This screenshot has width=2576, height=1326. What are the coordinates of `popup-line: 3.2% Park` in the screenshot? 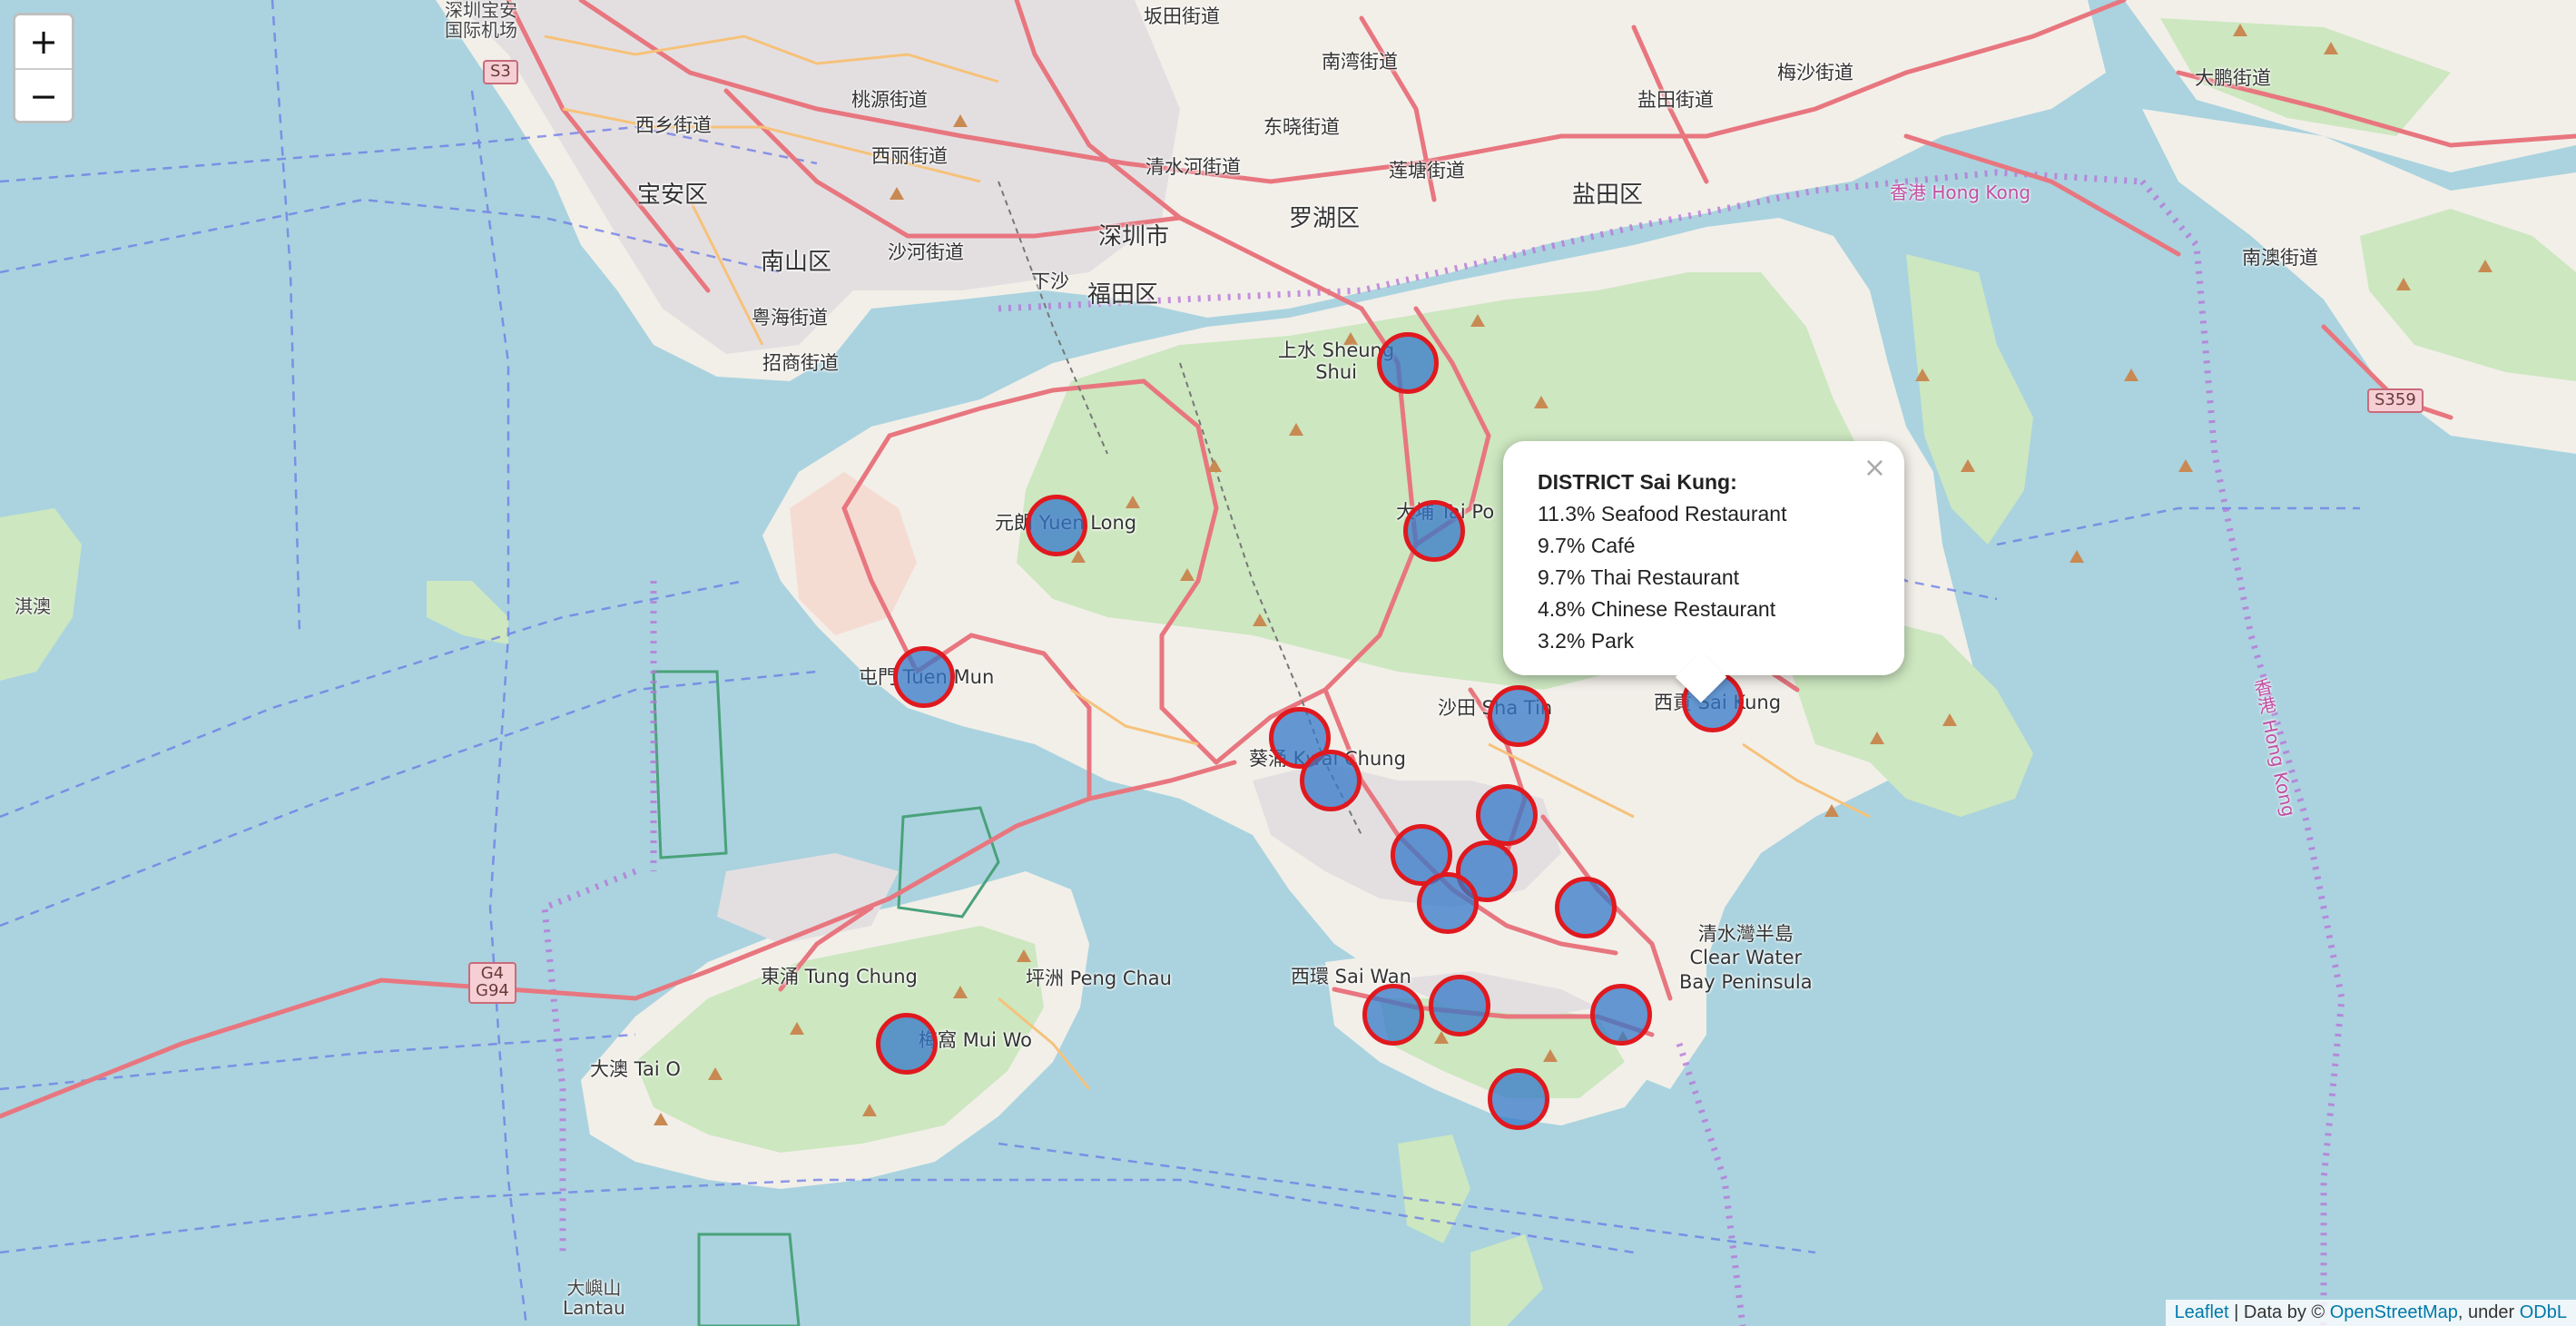 It's located at (1586, 641).